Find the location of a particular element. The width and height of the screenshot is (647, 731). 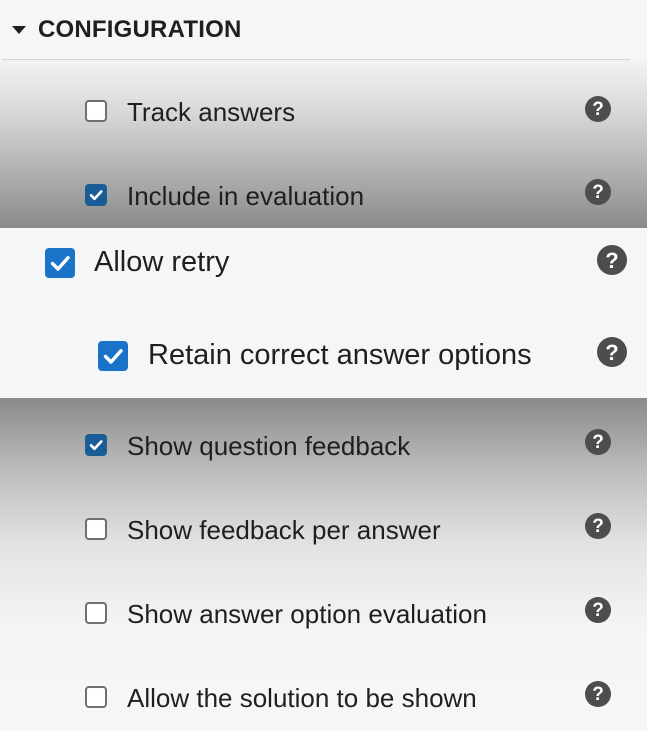

checkbox-show-question-feedback is located at coordinates (96, 445).